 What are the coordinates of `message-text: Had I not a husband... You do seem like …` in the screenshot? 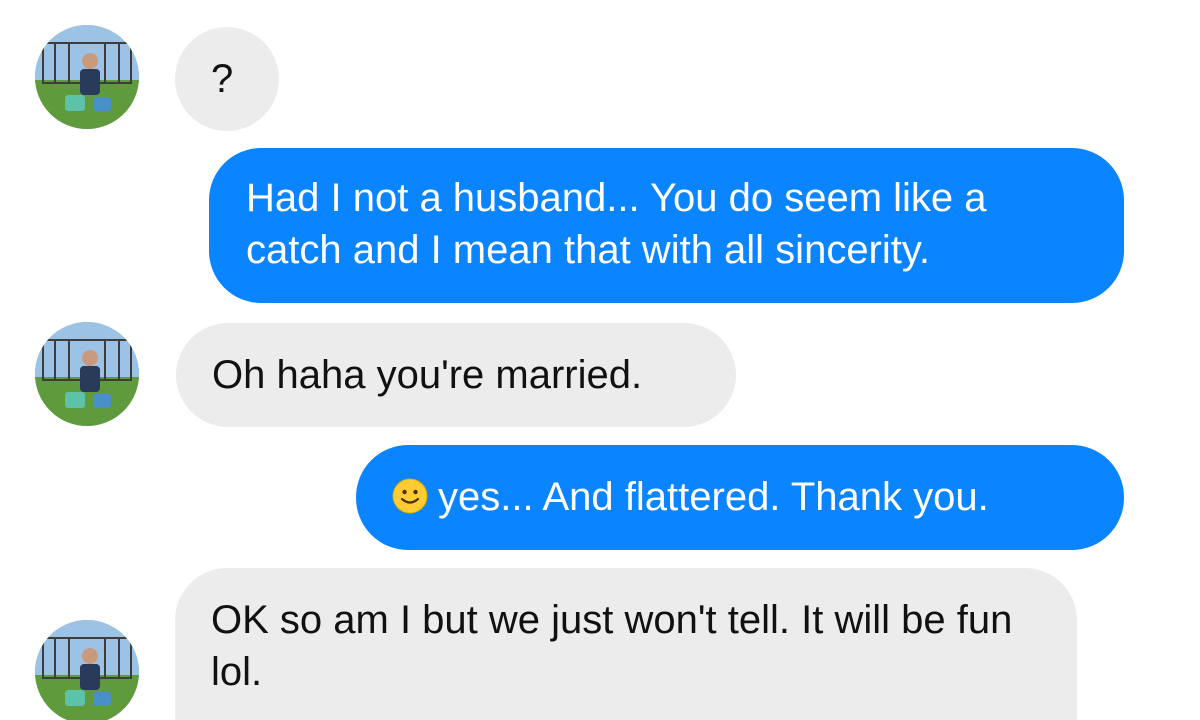 It's located at (622, 224).